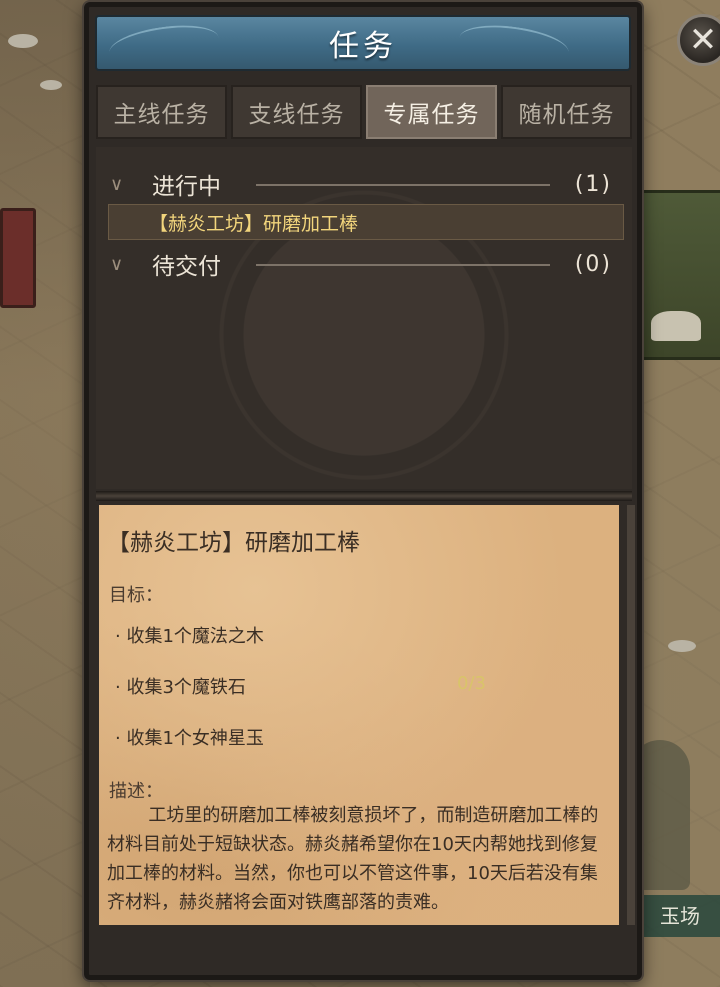  I want to click on tab-main-quest: 主线任务, so click(161, 112).